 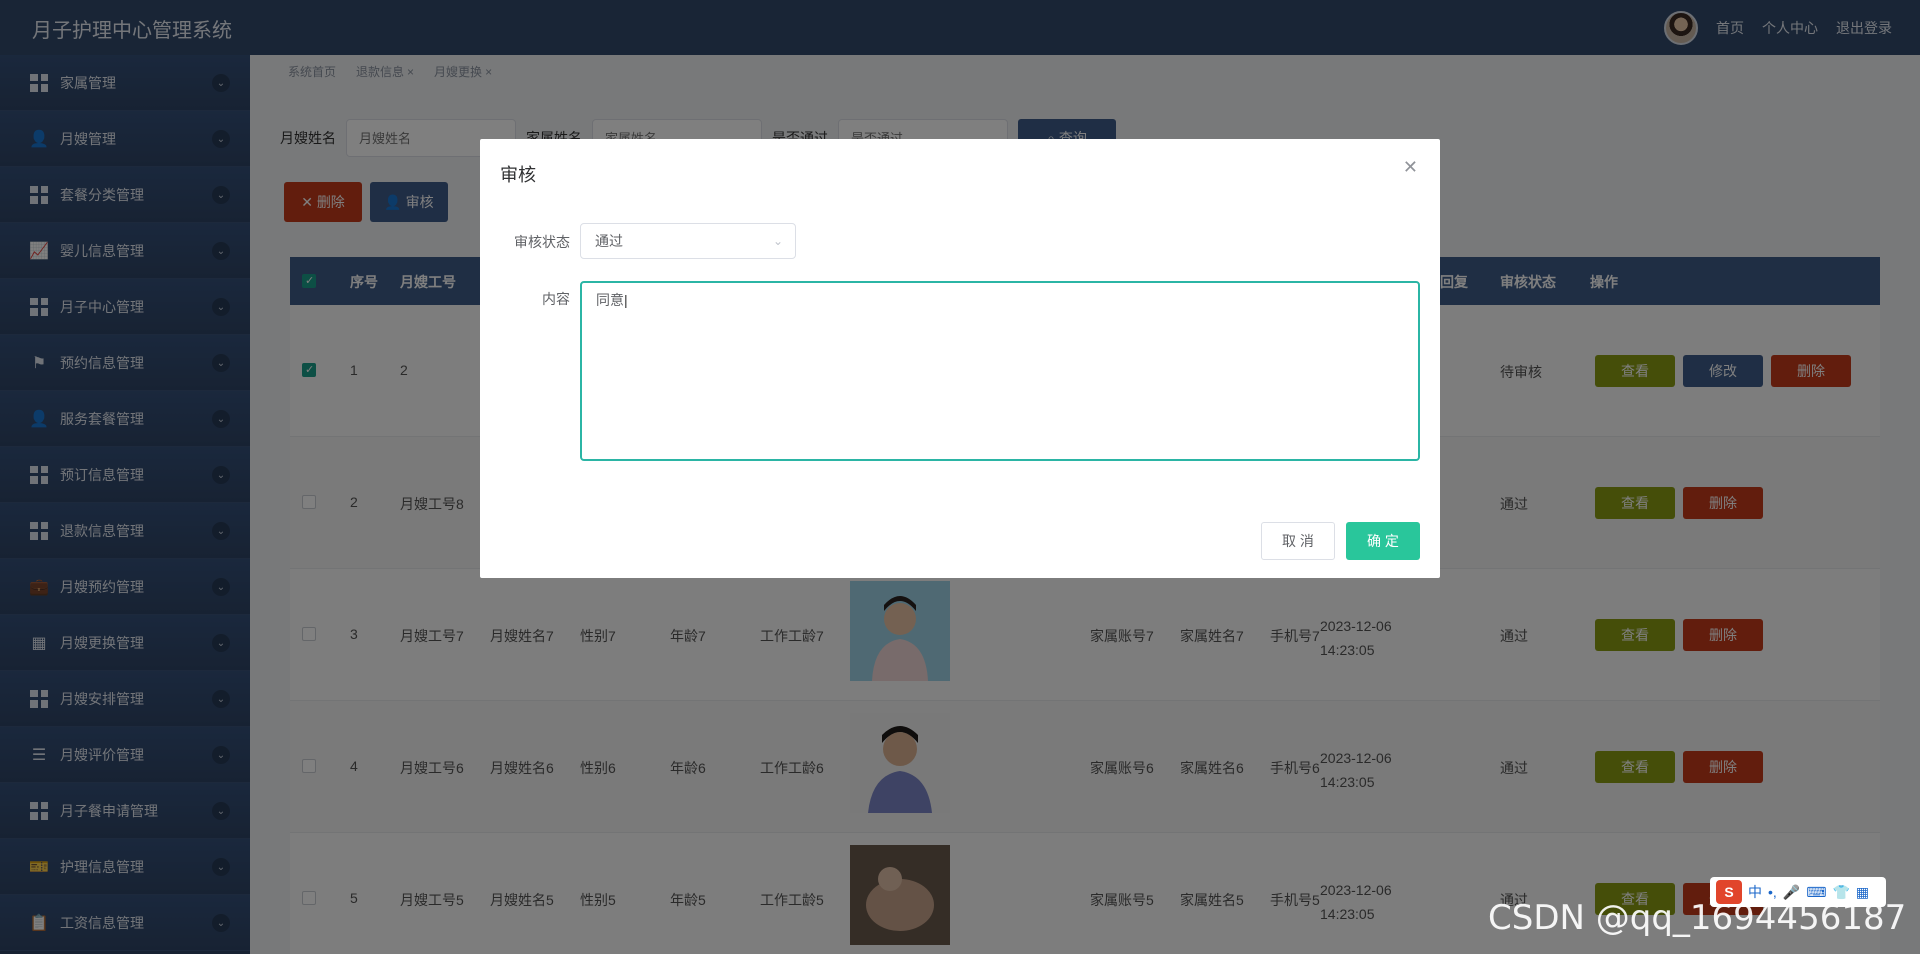 What do you see at coordinates (688, 241) in the screenshot?
I see `status-select: 通过 ⌄` at bounding box center [688, 241].